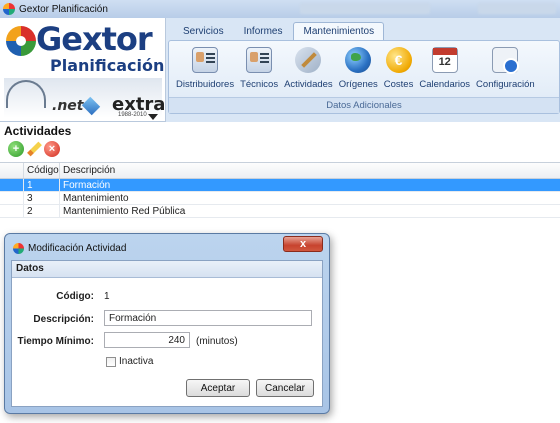 The width and height of the screenshot is (560, 423). Describe the element at coordinates (63, 319) in the screenshot. I see `description-label: Descripción:` at that location.